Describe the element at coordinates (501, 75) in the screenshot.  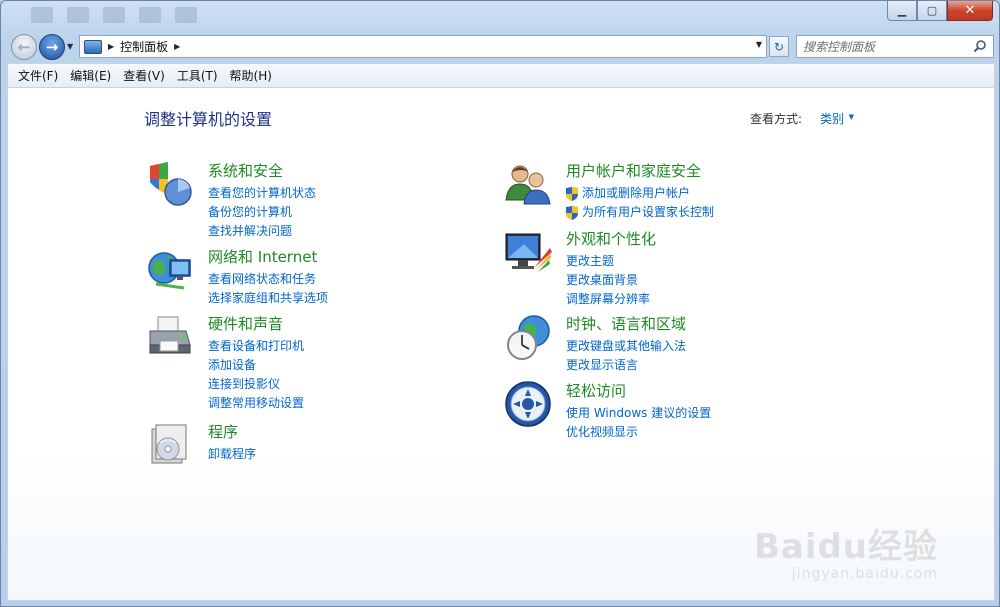
I see `menu-bar: 文件(F) 编辑(E) 查看(V) 工具(T) 帮助(H)` at that location.